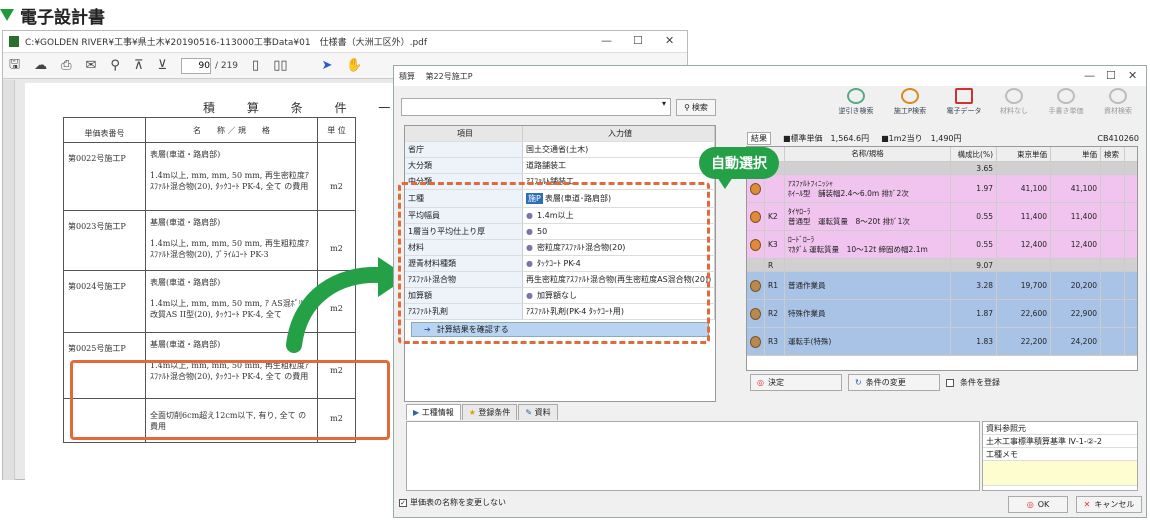  Describe the element at coordinates (62, 17) in the screenshot. I see `page-title: 電子設計書` at that location.